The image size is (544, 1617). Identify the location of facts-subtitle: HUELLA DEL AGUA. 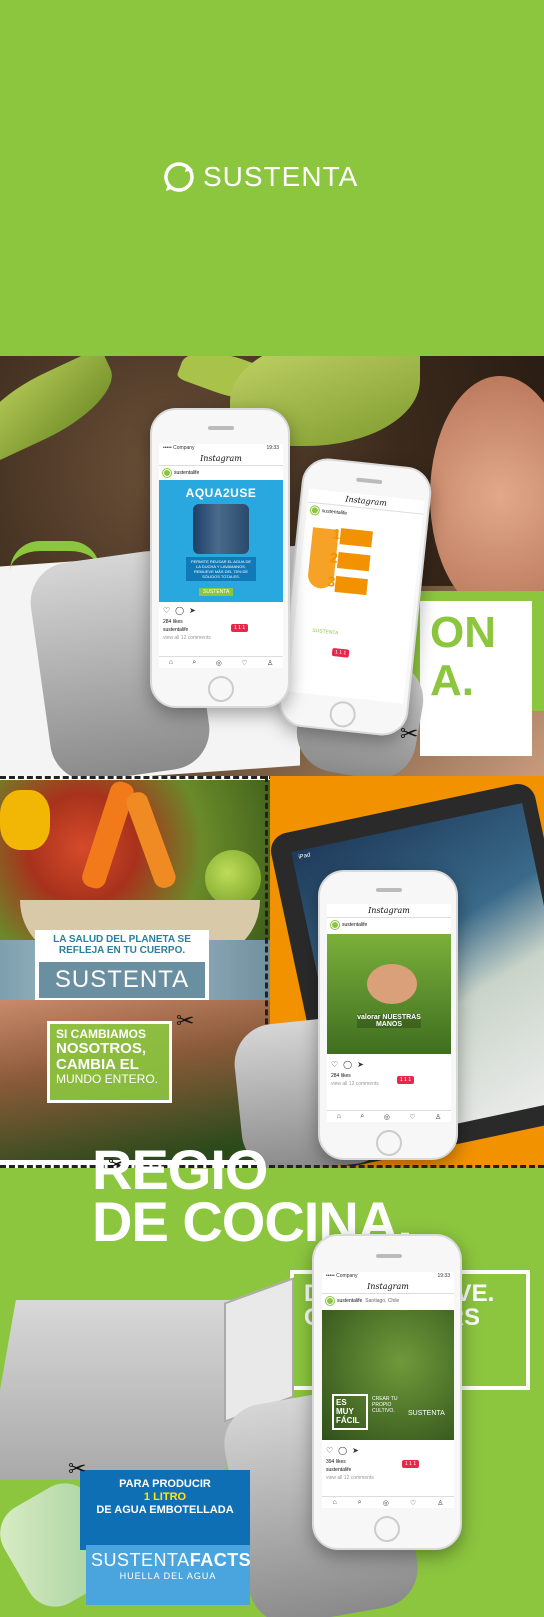
(168, 1576).